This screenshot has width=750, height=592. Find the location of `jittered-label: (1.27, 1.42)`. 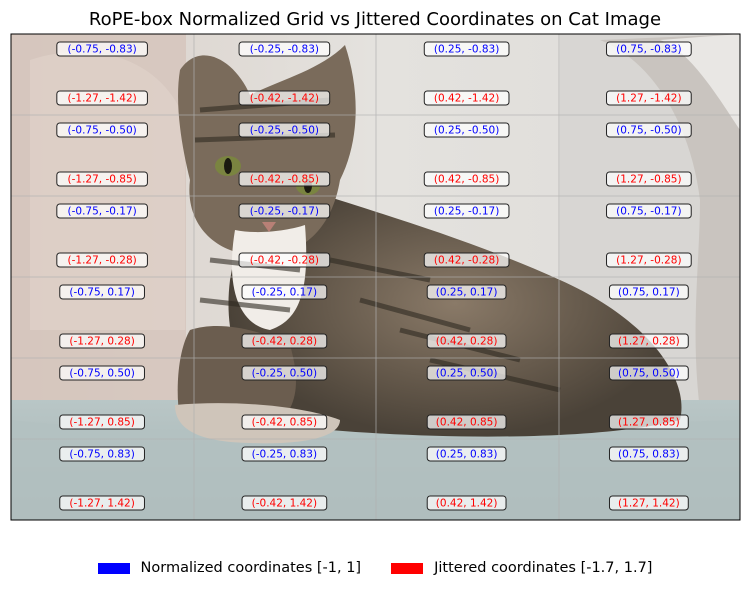

jittered-label: (1.27, 1.42) is located at coordinates (648, 503).